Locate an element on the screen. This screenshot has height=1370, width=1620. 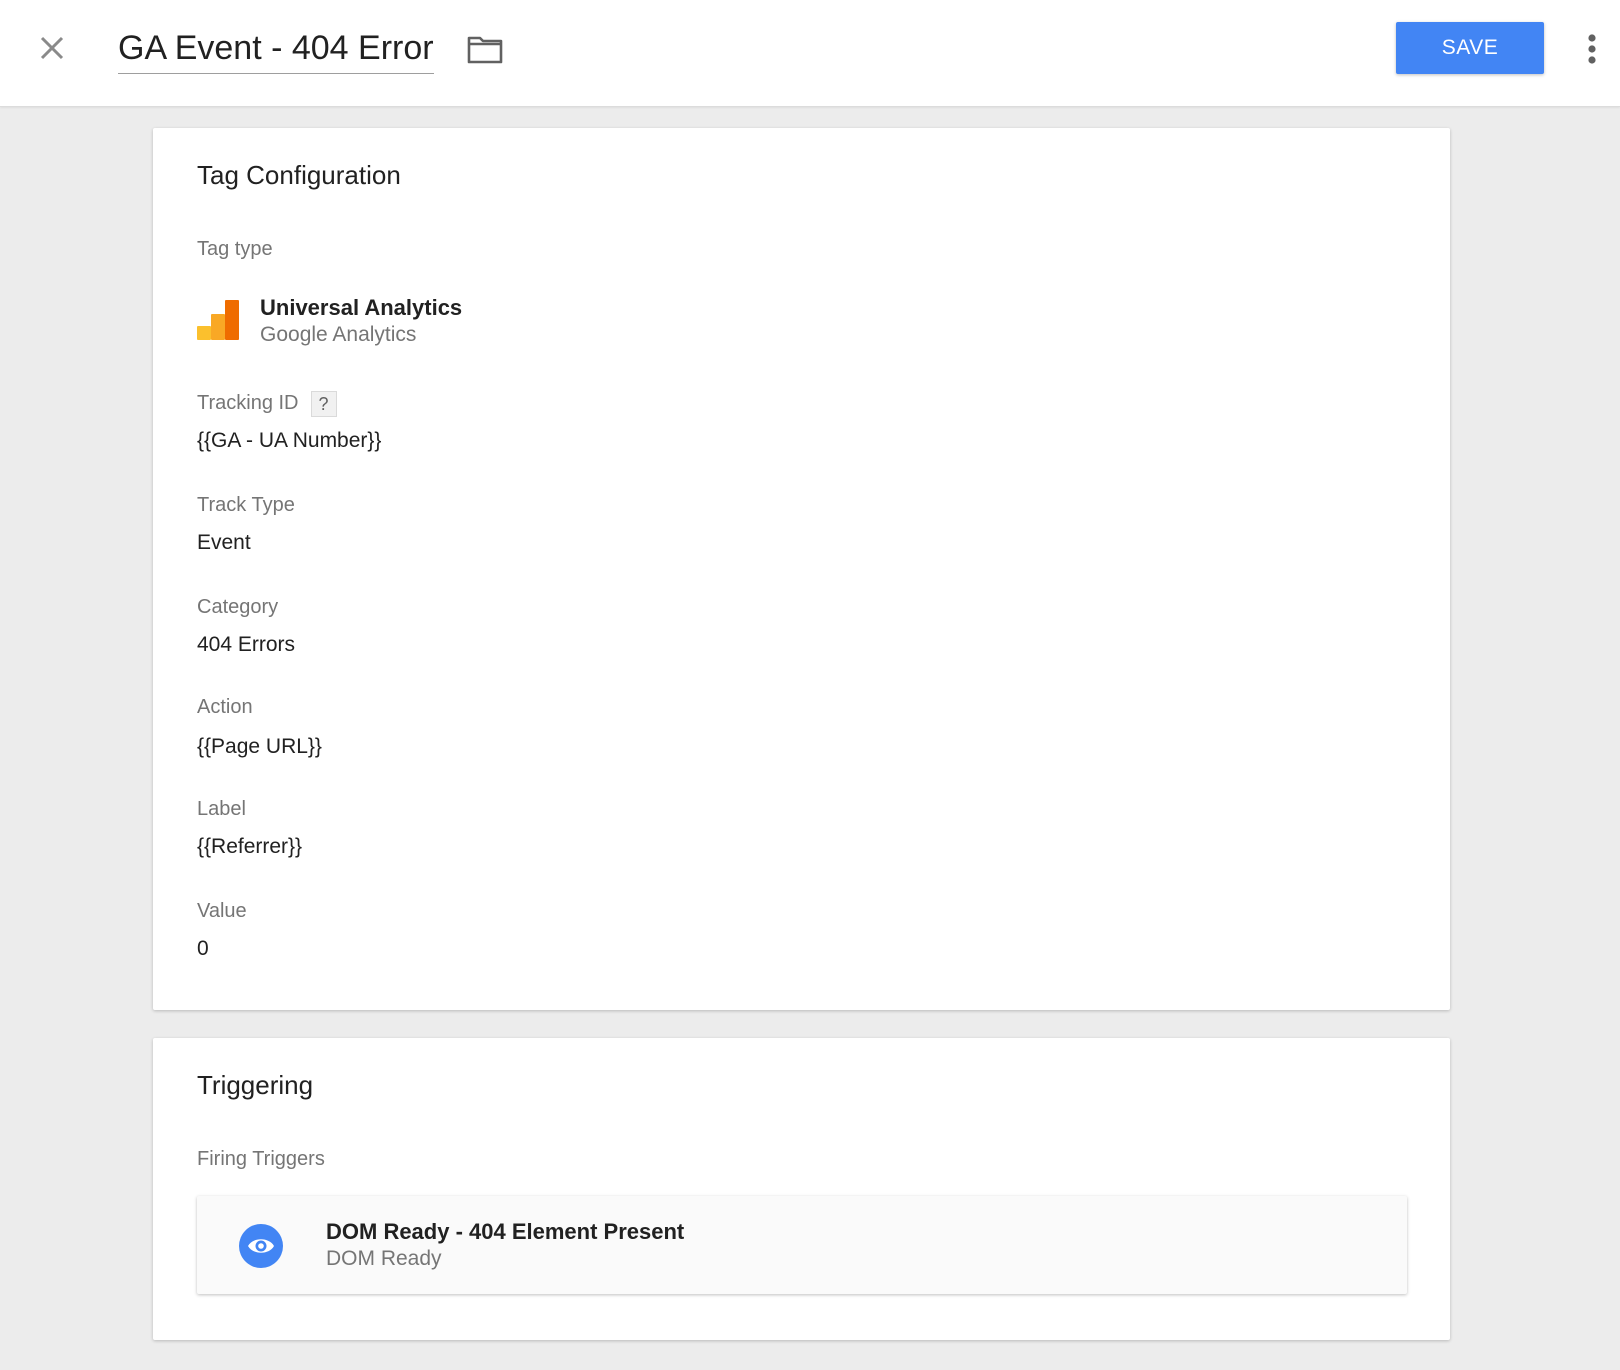
tracking-id-label-text: Tracking ID is located at coordinates (248, 403).